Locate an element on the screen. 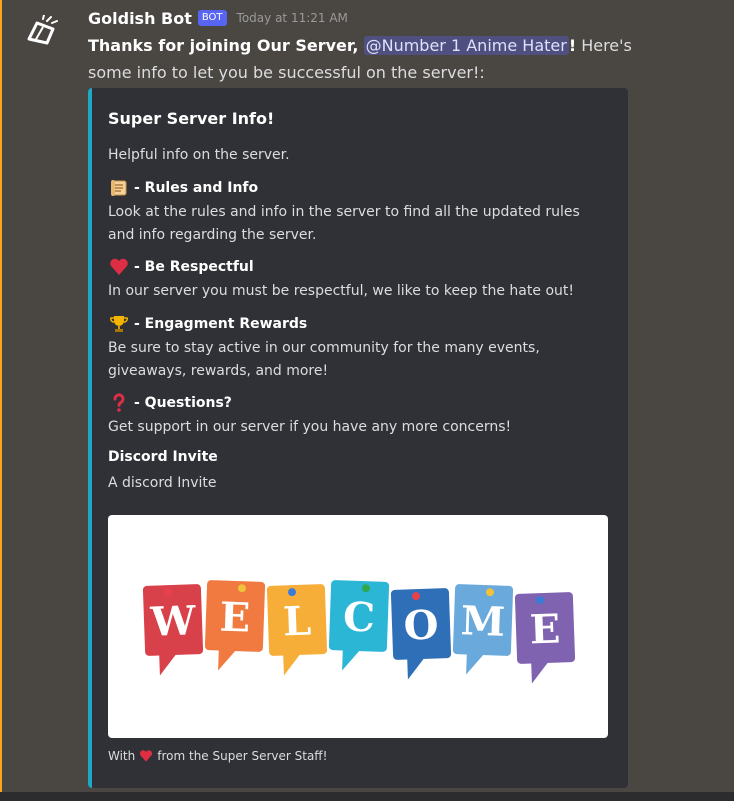  embed-accent-bar is located at coordinates (90, 438).